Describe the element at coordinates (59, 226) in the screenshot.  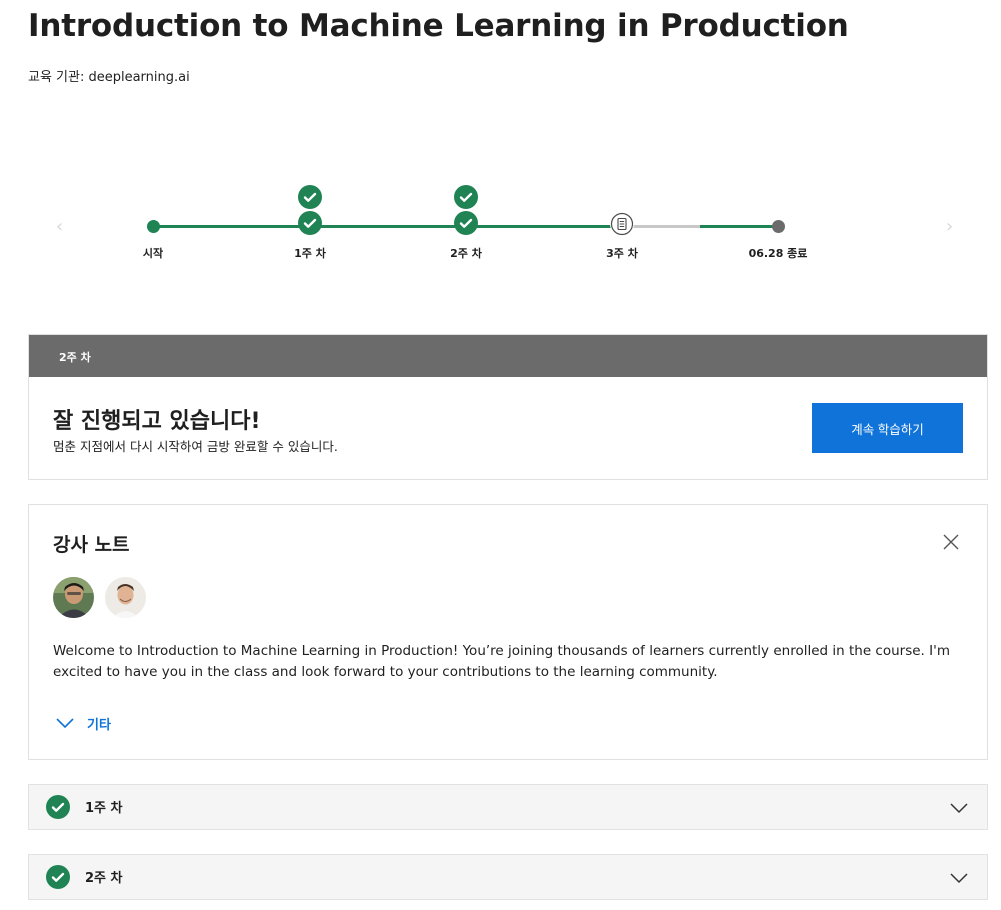
I see `timeline-prev-icon: ‹` at that location.